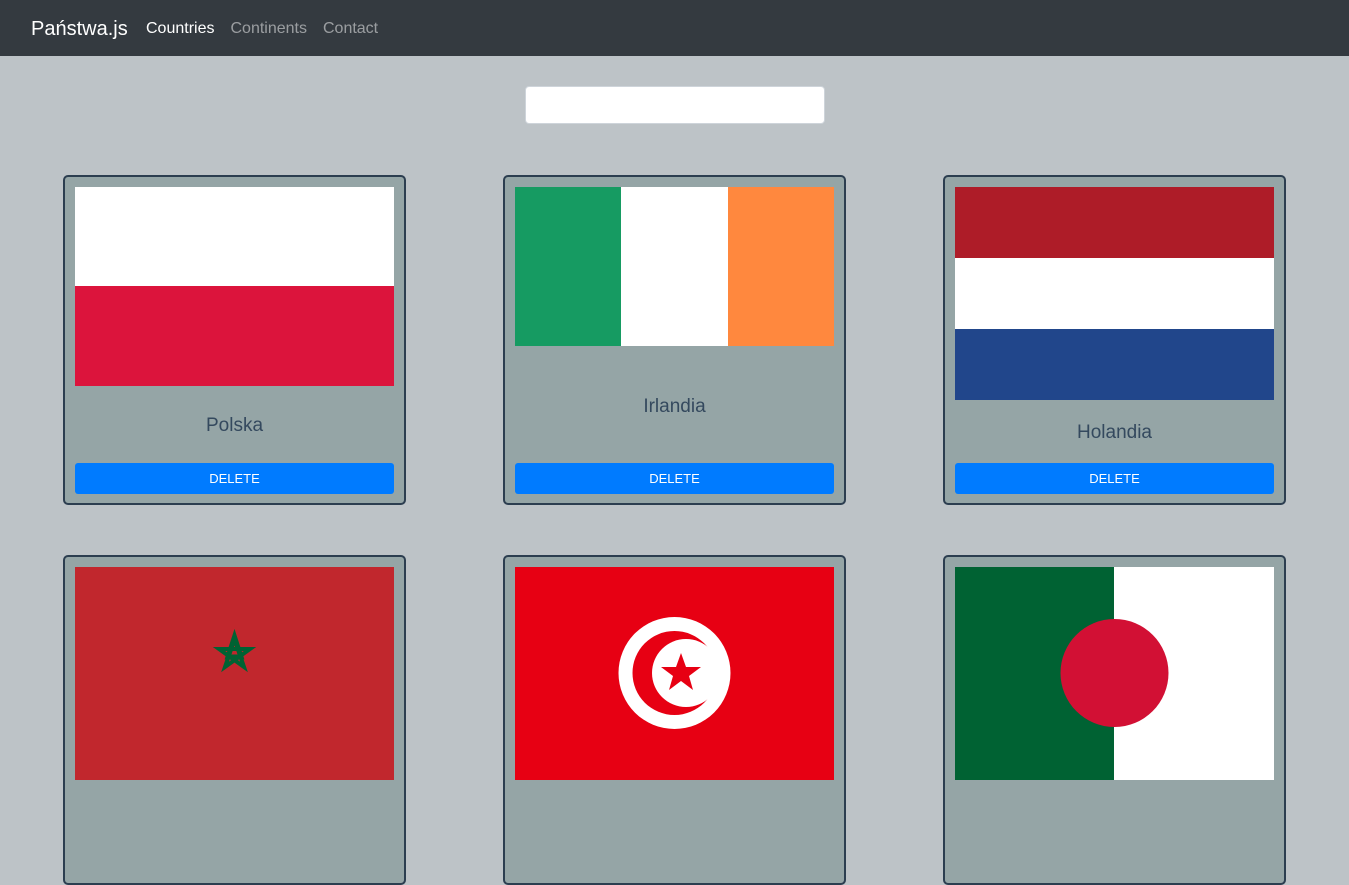  I want to click on nav-link-contact: Contact, so click(350, 29).